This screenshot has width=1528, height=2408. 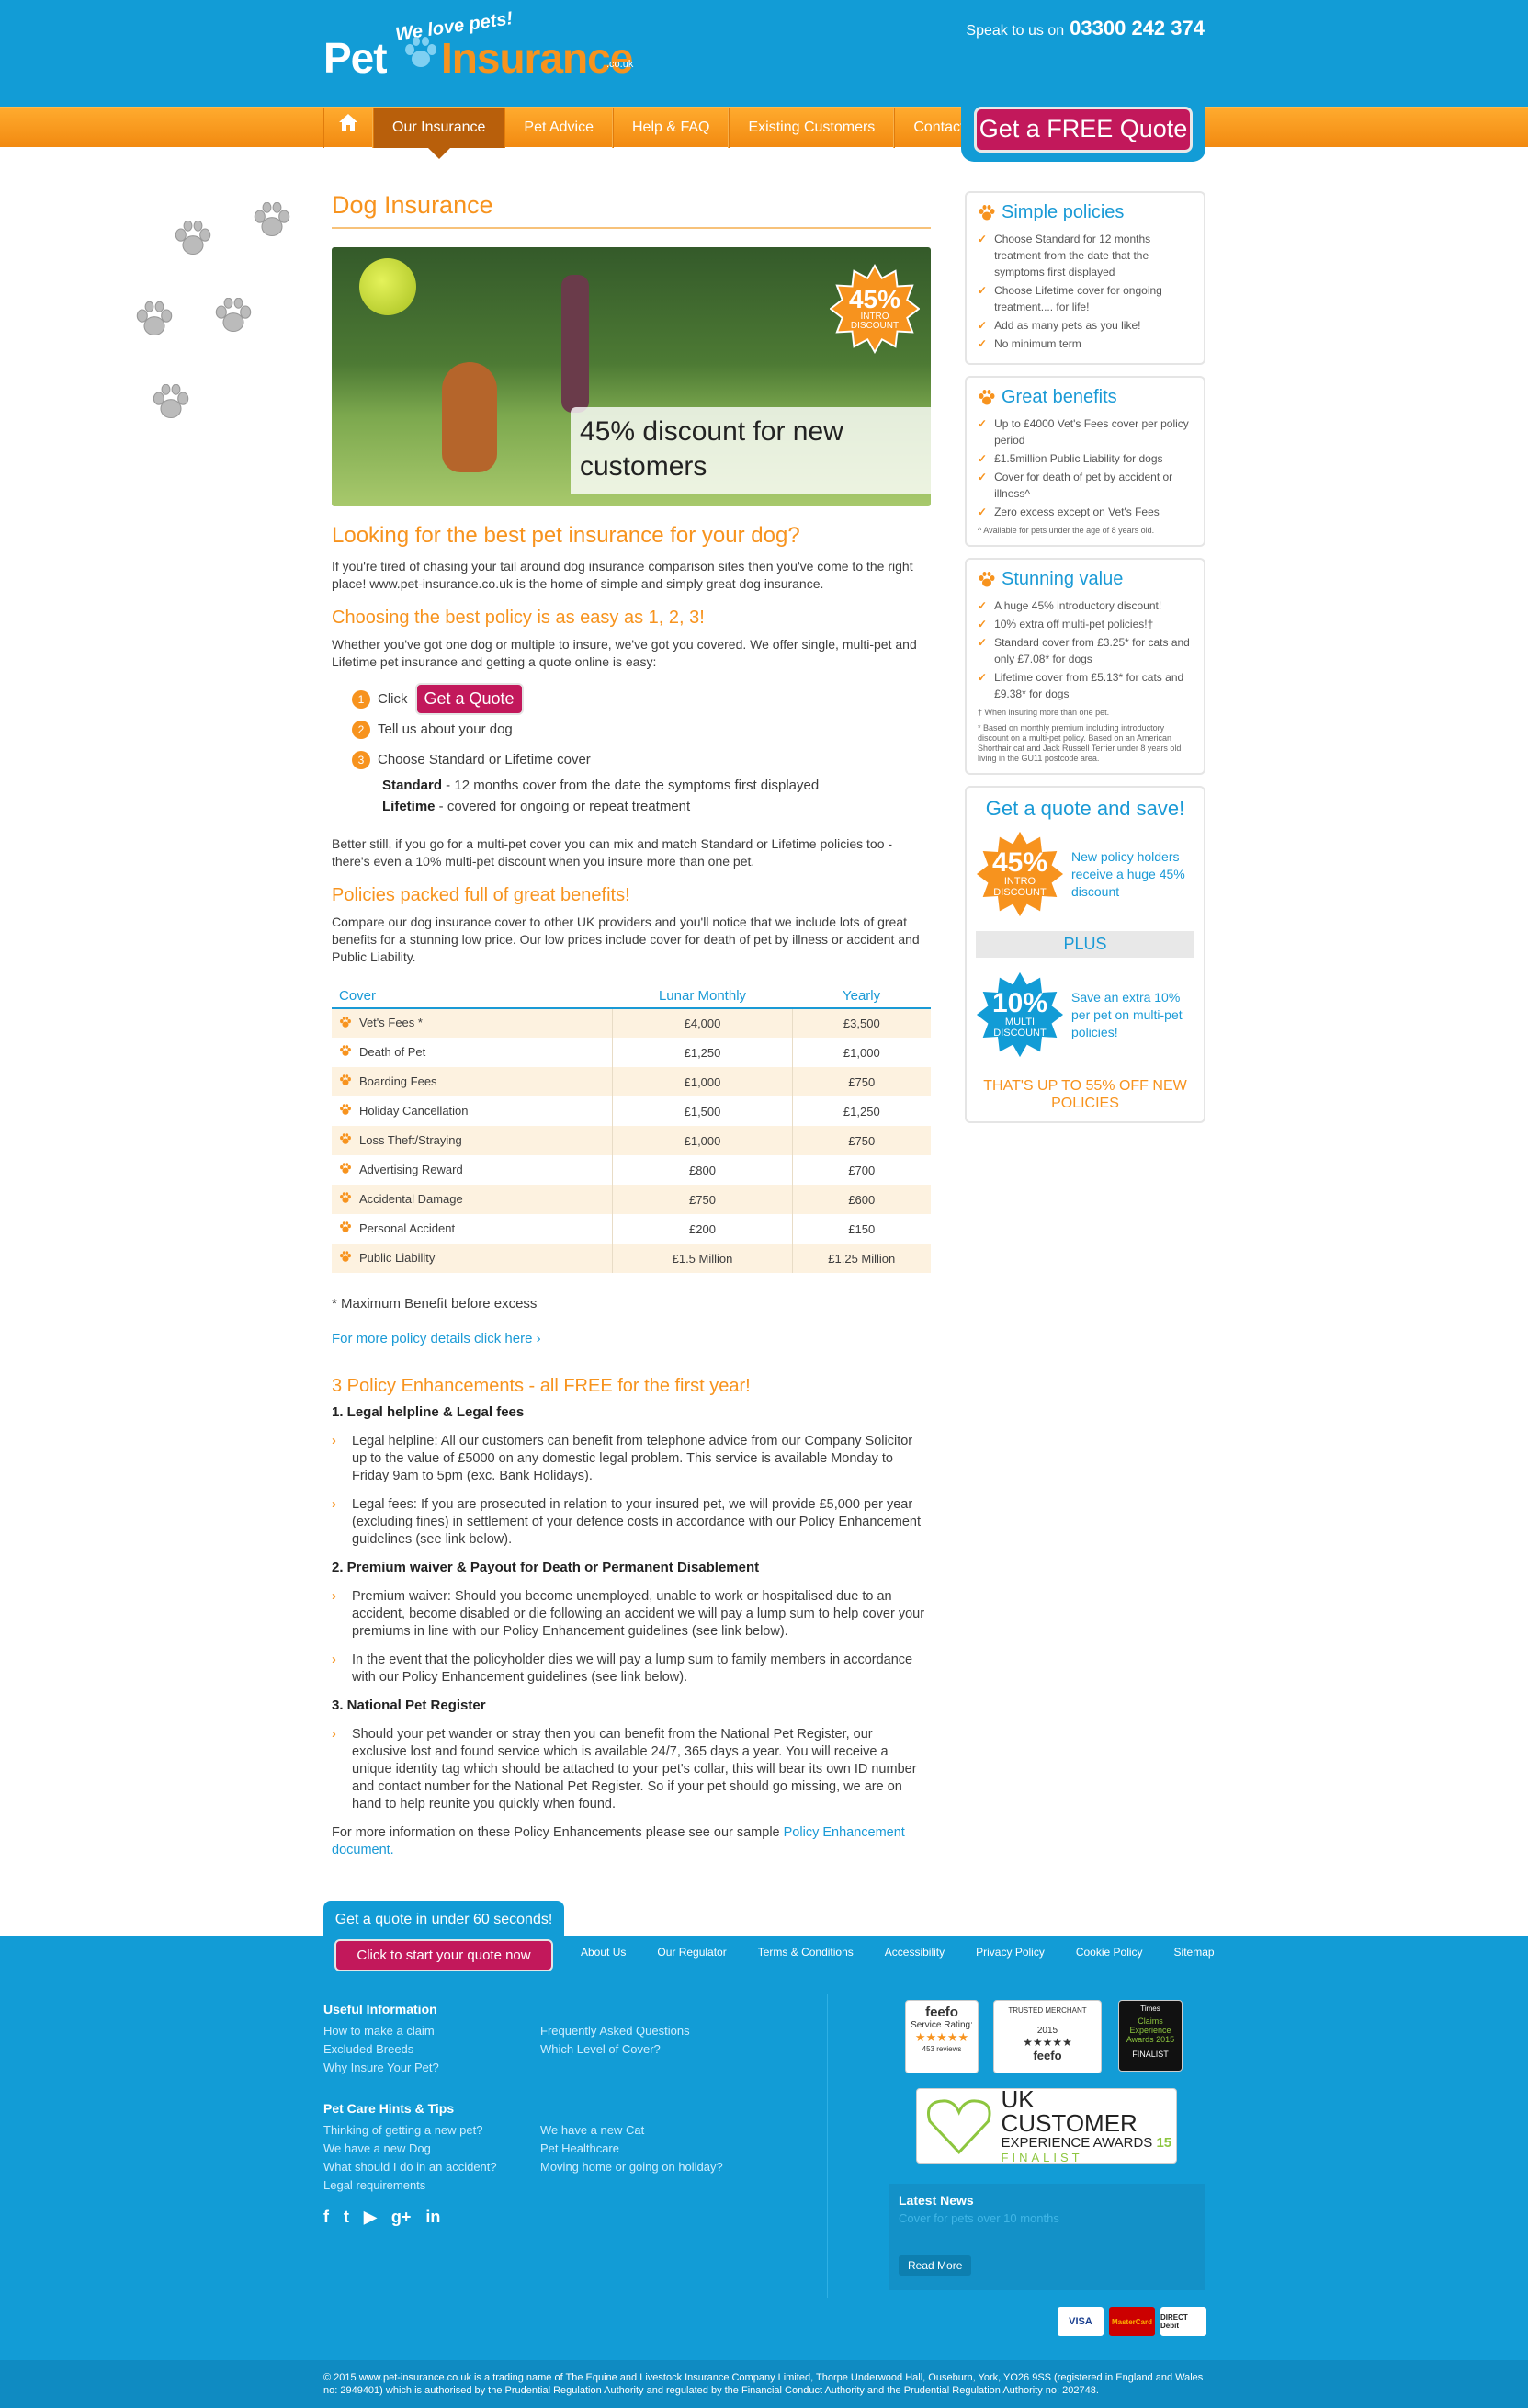 I want to click on cover-name-cell: Loss Theft/Straying, so click(x=473, y=1140).